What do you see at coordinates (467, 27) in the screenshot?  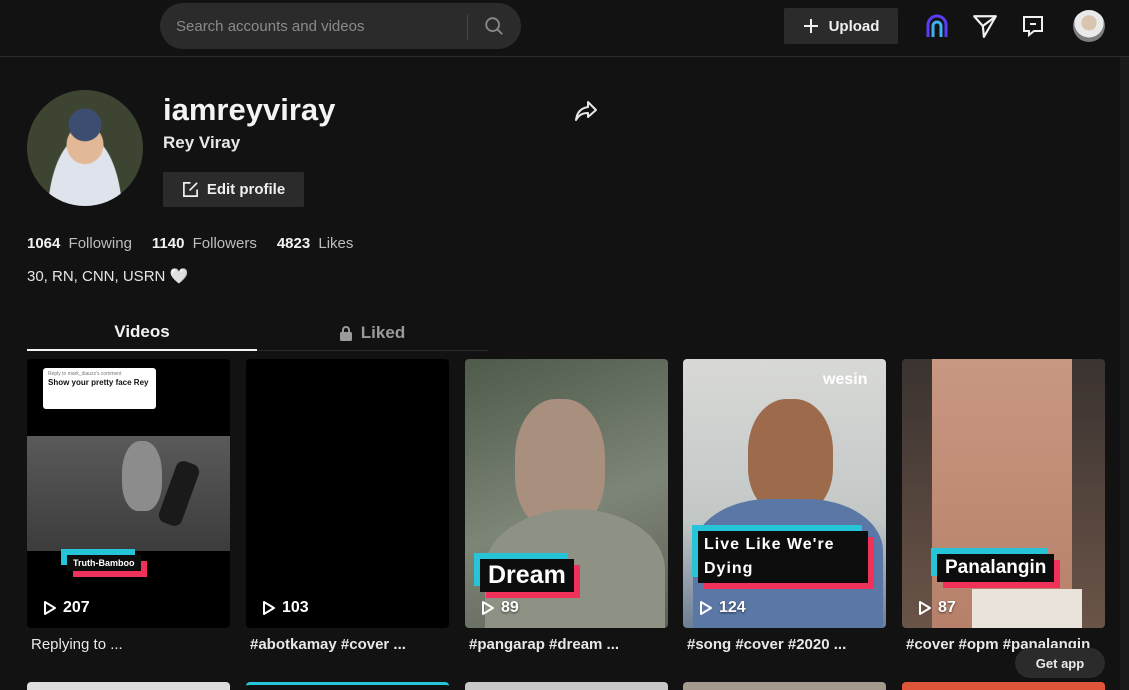 I see `search-divider` at bounding box center [467, 27].